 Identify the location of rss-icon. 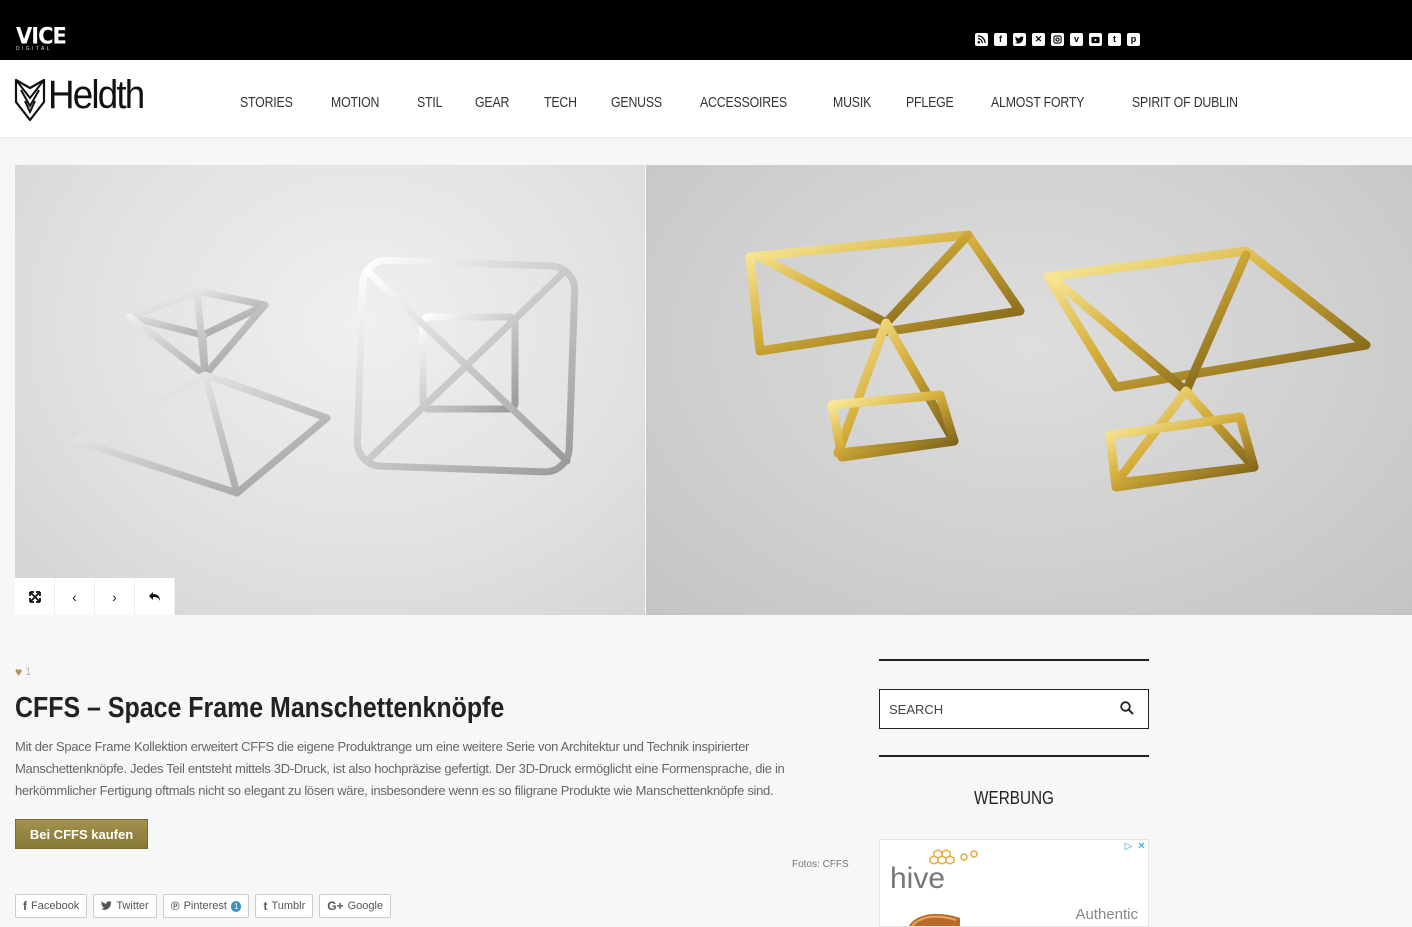
(981, 39).